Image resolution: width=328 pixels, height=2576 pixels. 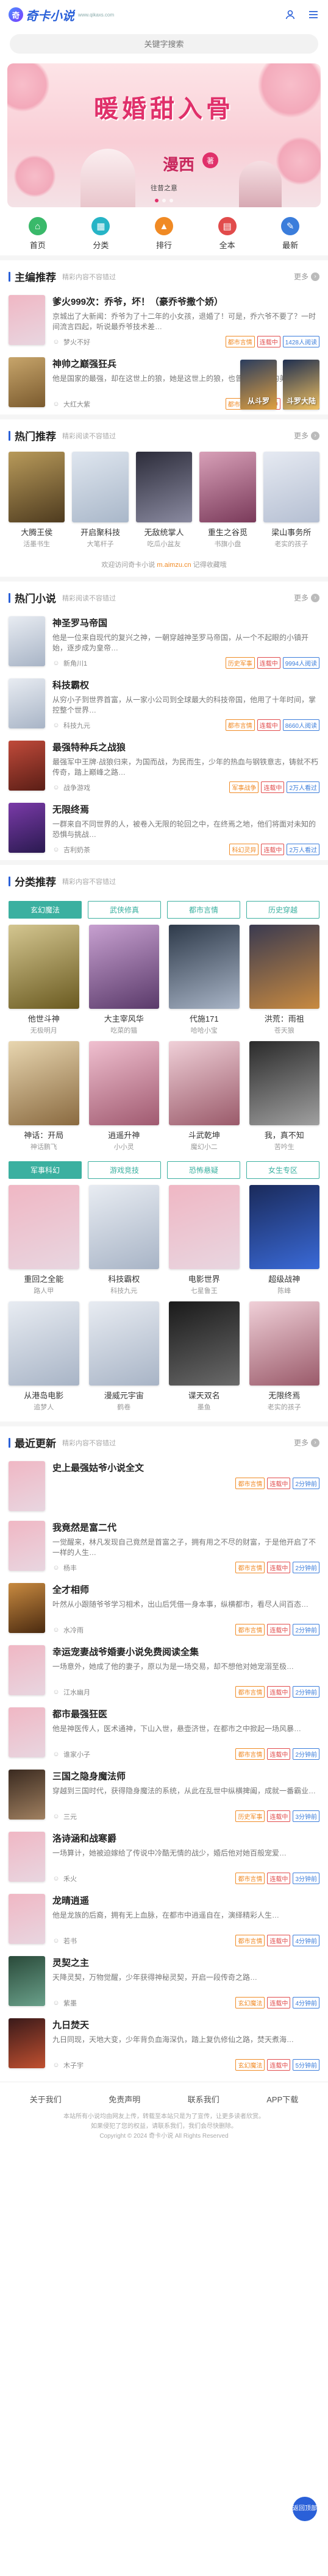 What do you see at coordinates (185, 1776) in the screenshot?
I see `book-title: 三国之隐身魔法师` at bounding box center [185, 1776].